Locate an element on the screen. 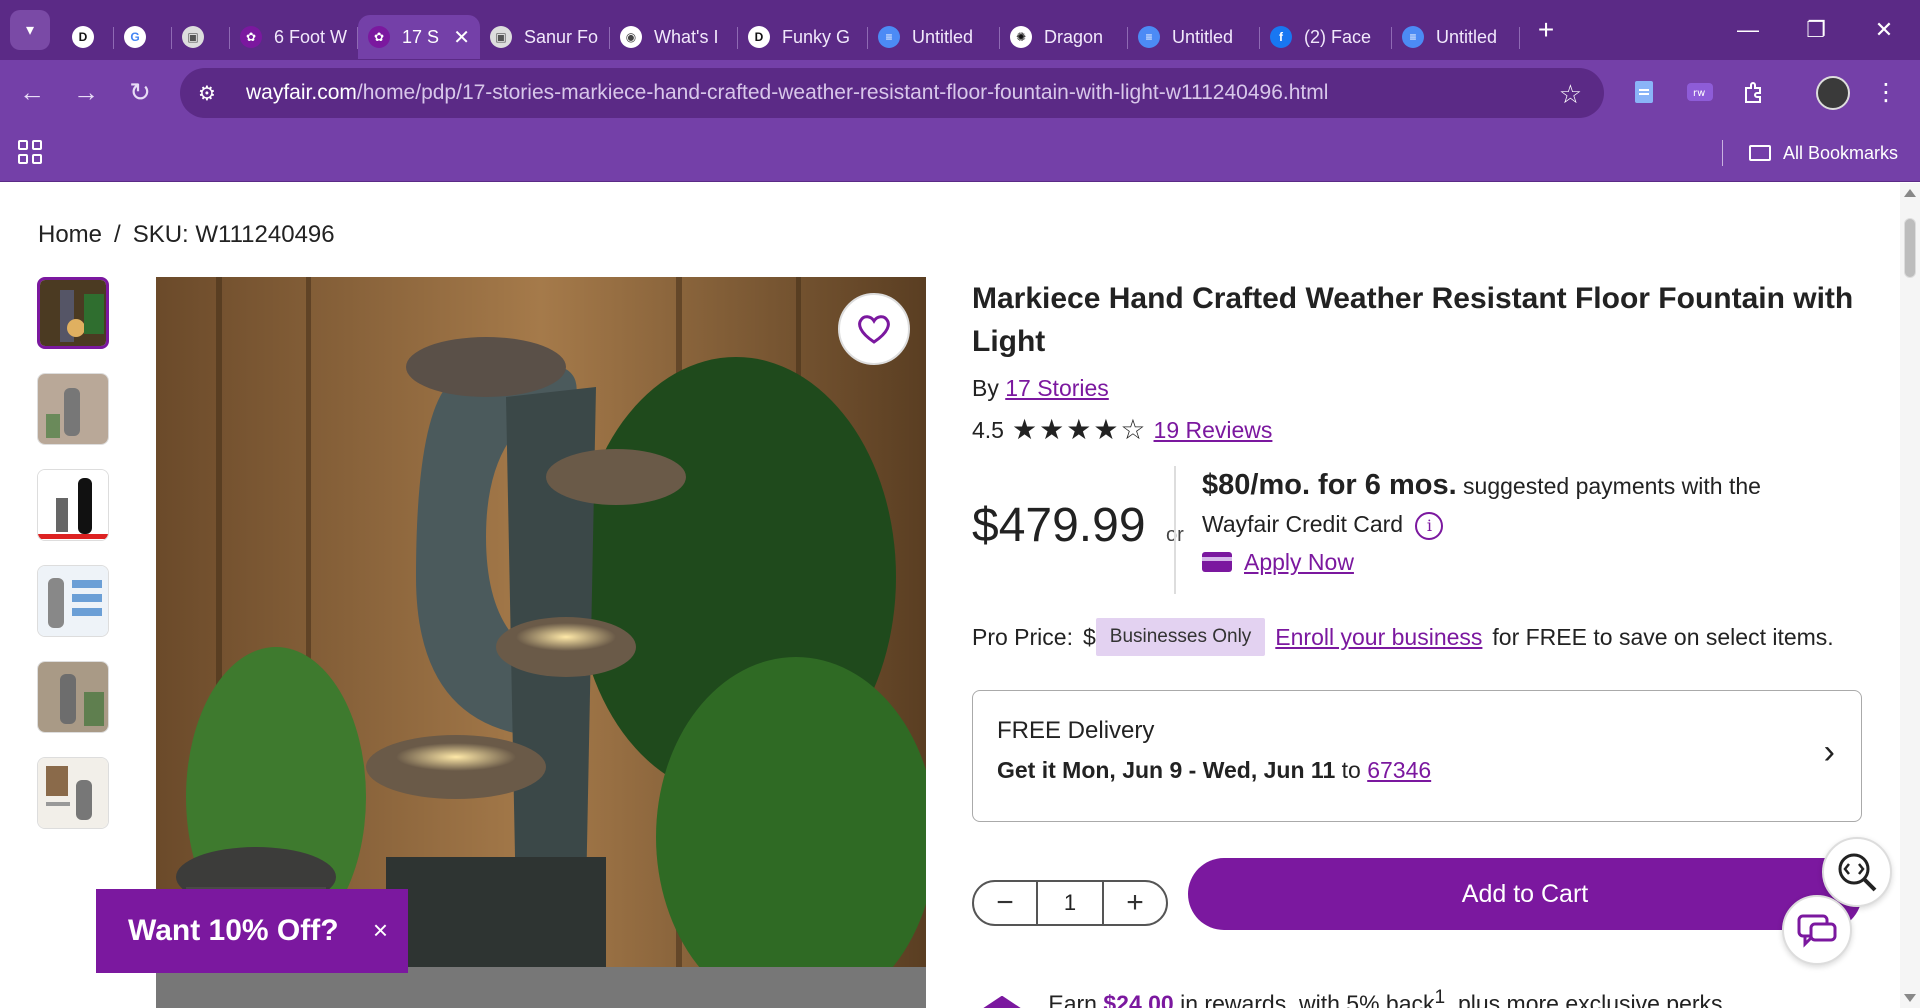 The width and height of the screenshot is (1920, 1008). apps-grid-icon is located at coordinates (30, 152).